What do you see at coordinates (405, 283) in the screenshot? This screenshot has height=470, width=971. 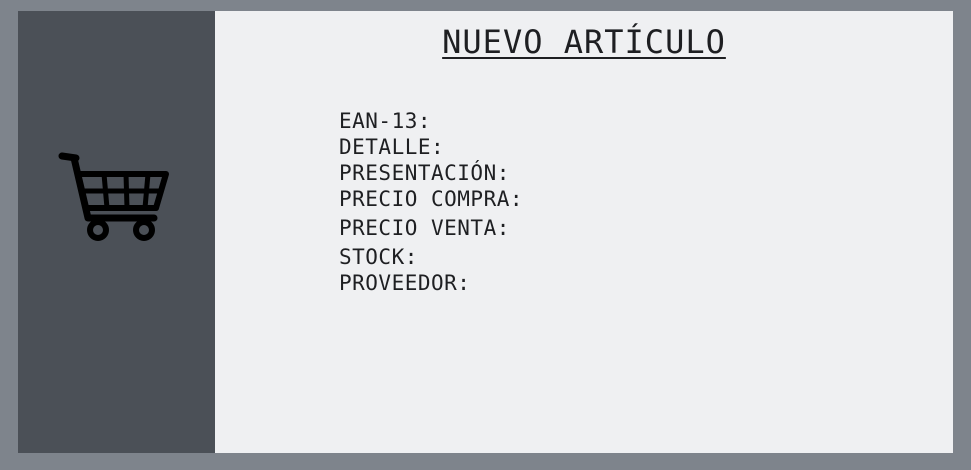 I see `field-label-proveedor: PROVEEDOR:` at bounding box center [405, 283].